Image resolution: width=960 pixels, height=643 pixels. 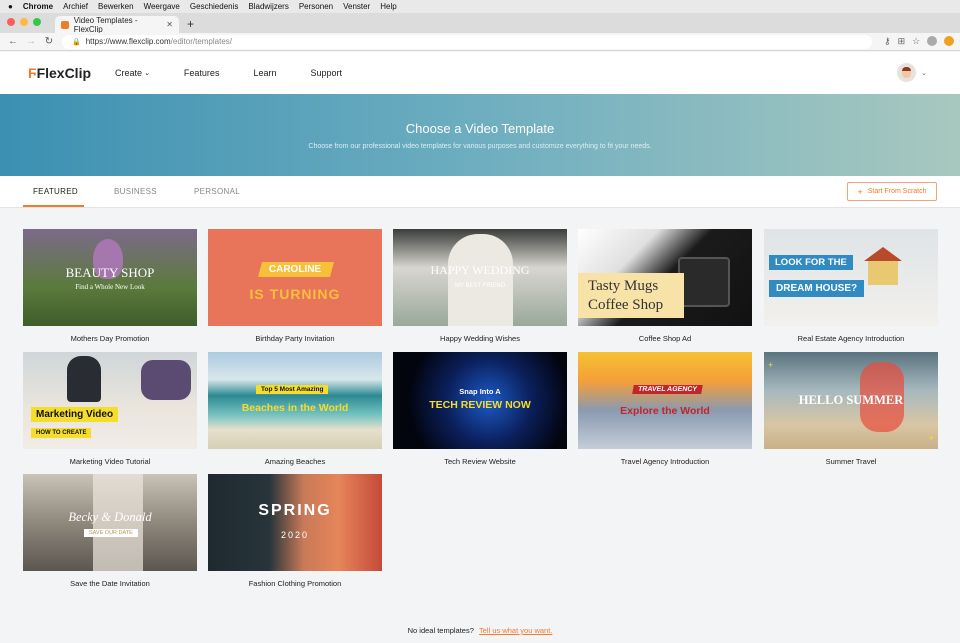 I want to click on flexclip-favicon-icon, so click(x=65, y=24).